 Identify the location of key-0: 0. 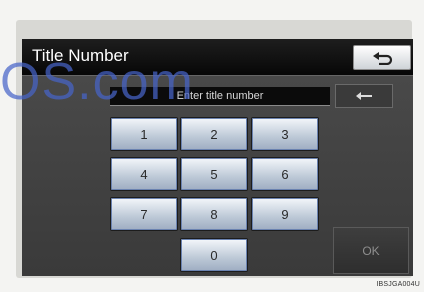
(214, 255).